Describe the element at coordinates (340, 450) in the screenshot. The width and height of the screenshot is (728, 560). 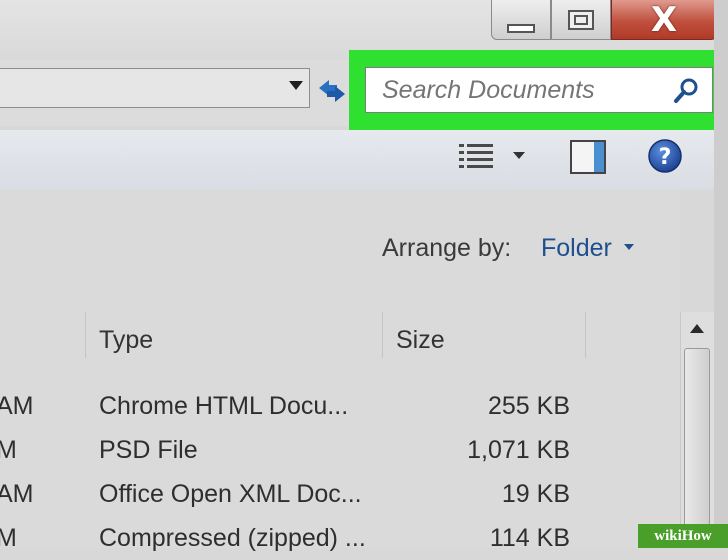
I see `table-row: M PSD File 1,071 KB` at that location.